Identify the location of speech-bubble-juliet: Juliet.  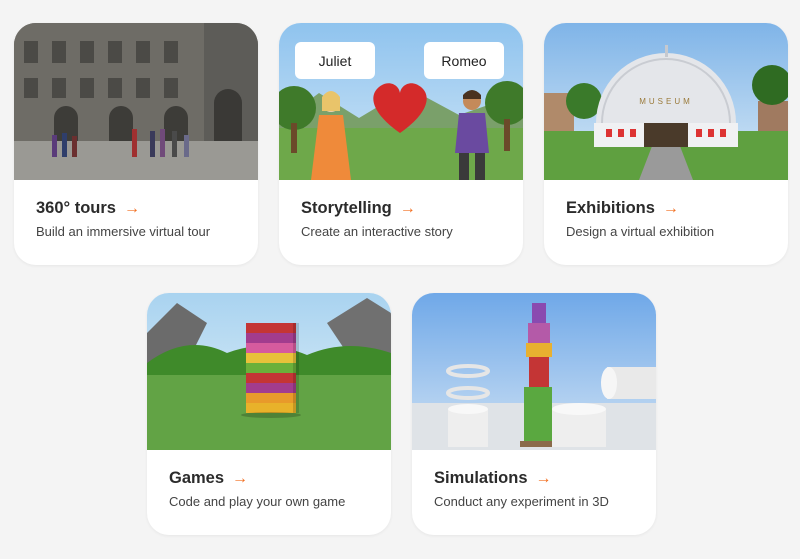
(335, 60).